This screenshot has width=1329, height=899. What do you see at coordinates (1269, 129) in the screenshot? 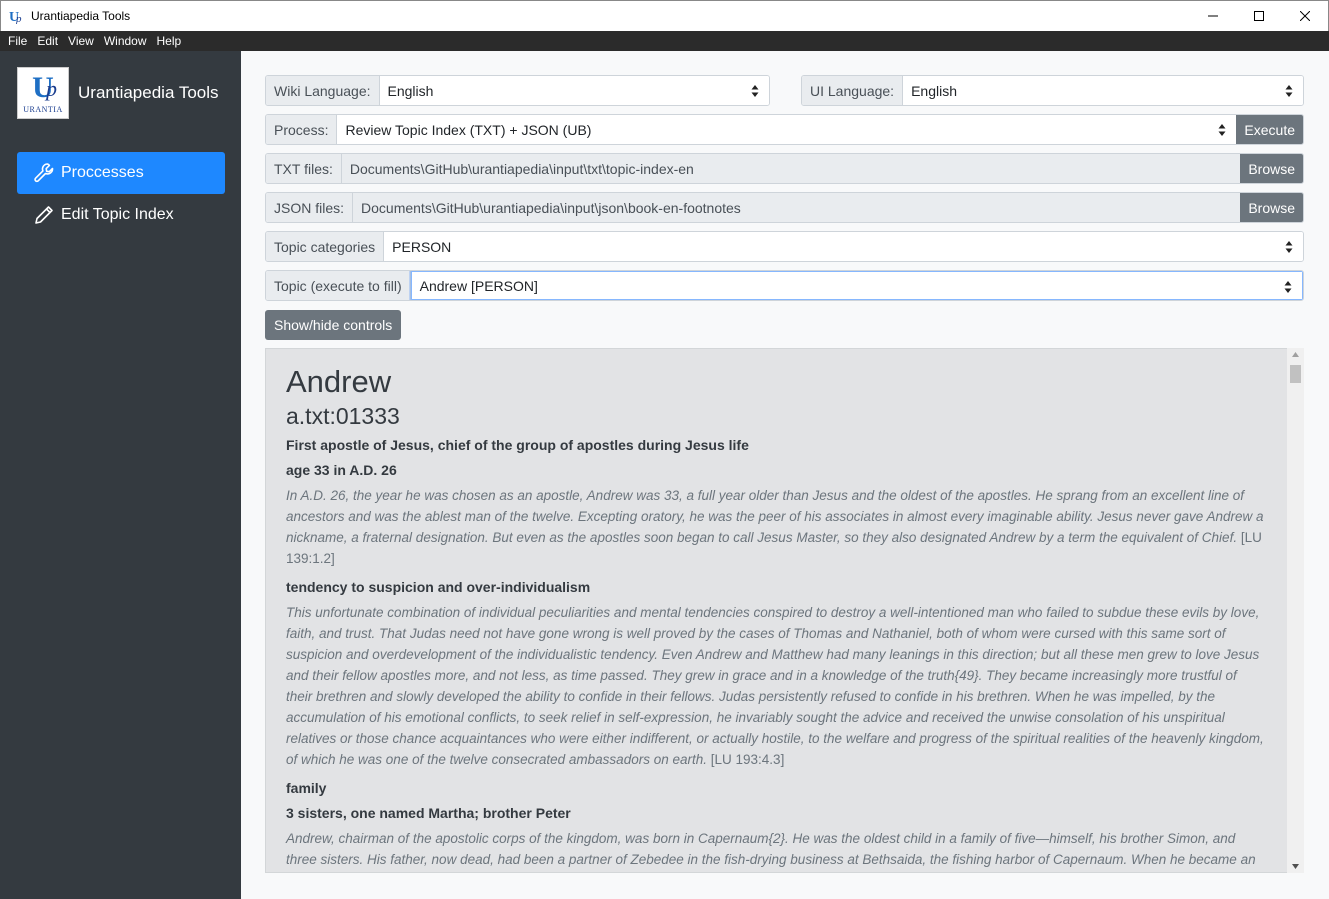
I see `execute-button: Execute` at bounding box center [1269, 129].